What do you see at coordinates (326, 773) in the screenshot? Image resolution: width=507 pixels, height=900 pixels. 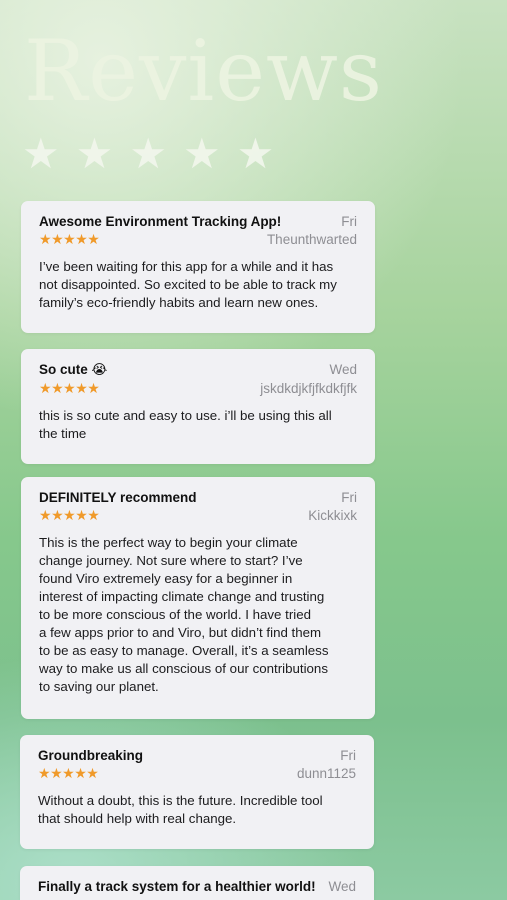 I see `review-author: dunn1125` at bounding box center [326, 773].